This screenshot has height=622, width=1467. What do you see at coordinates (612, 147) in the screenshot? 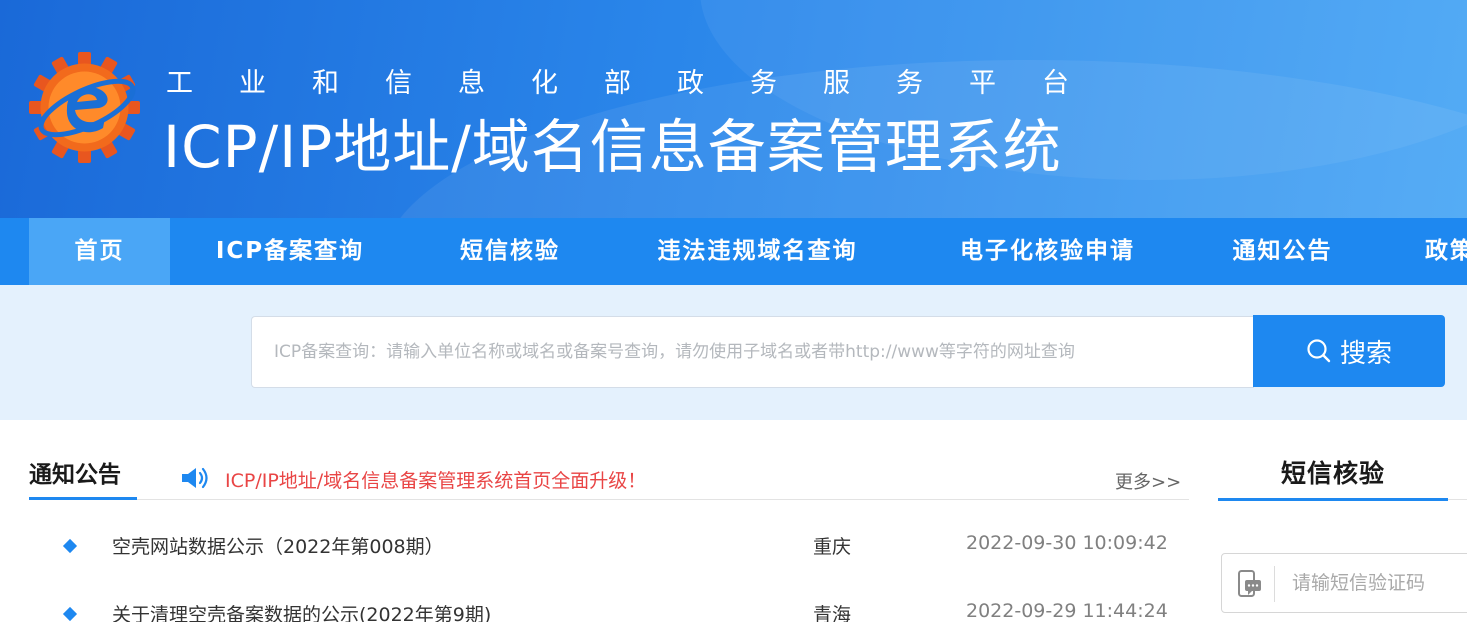
I see `page-title: ICP/IP地址/域名信息备案管理系统` at bounding box center [612, 147].